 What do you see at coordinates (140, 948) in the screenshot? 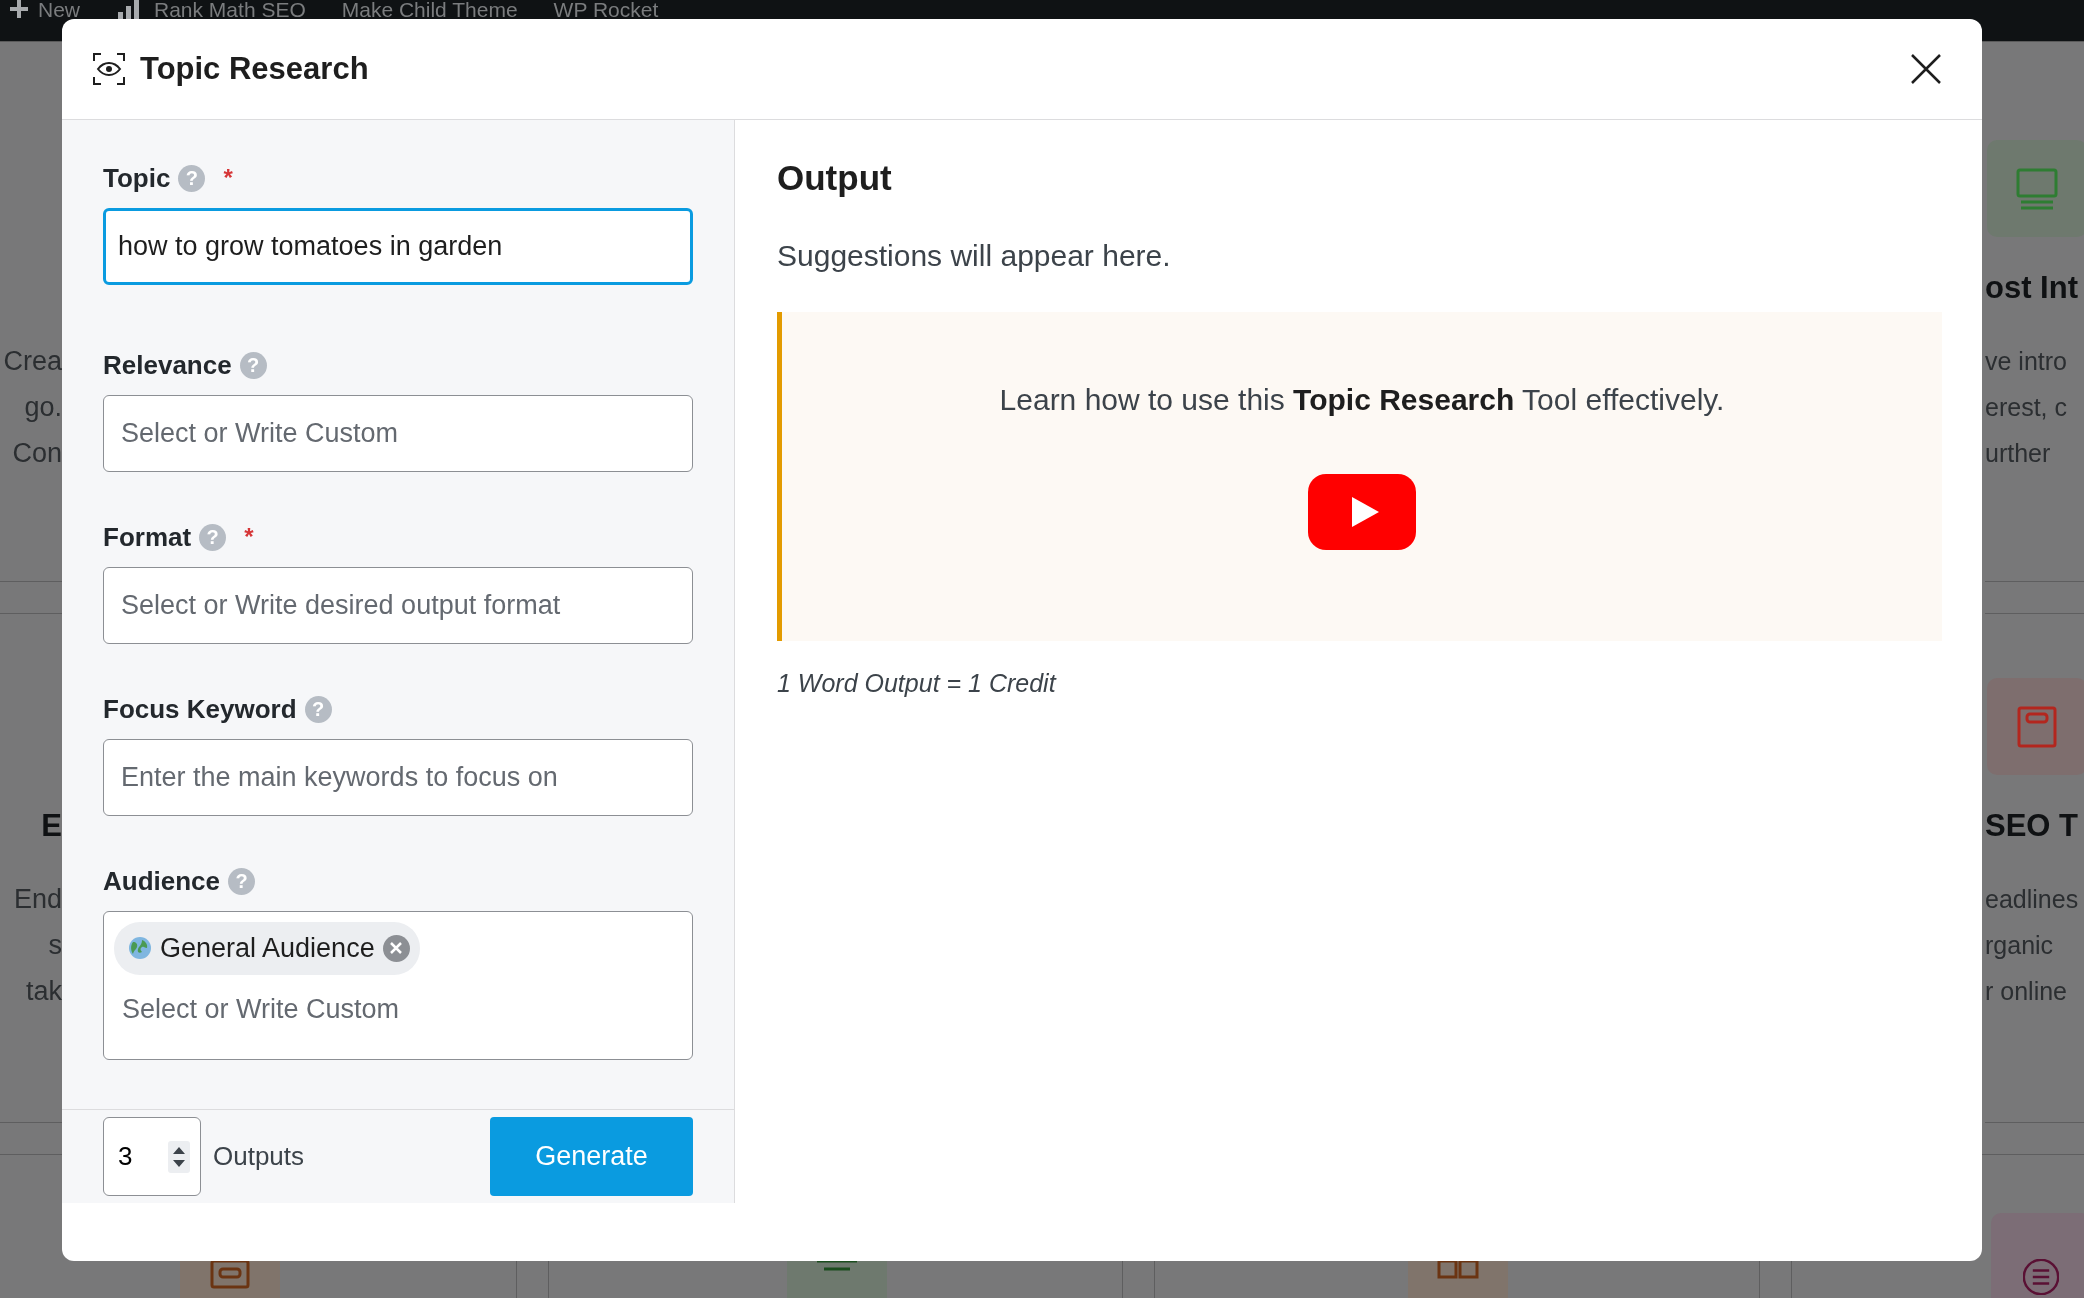
I see `globe-icon` at bounding box center [140, 948].